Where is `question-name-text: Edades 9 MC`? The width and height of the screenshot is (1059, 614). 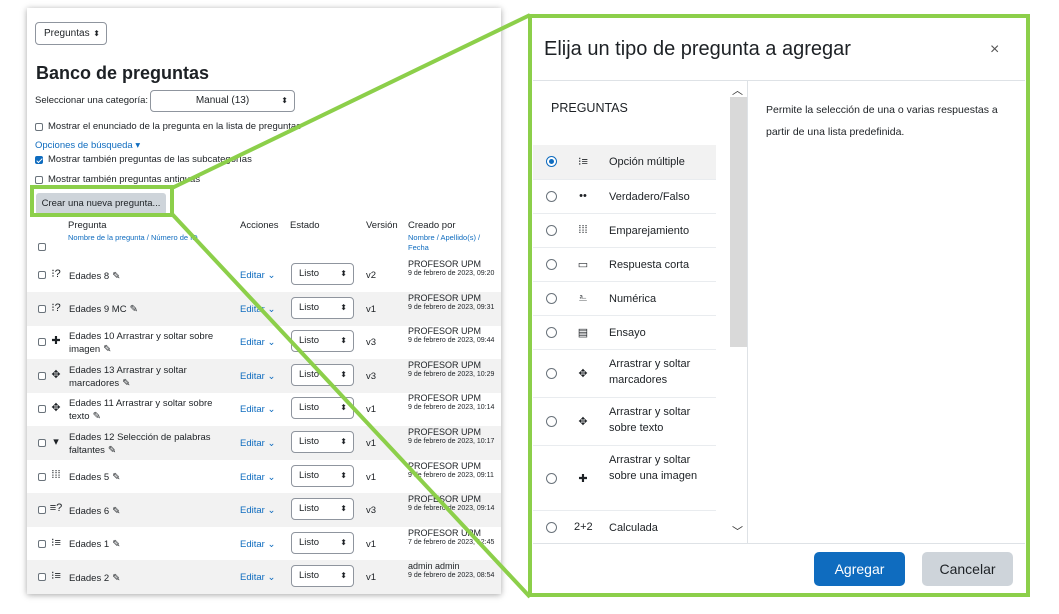
question-name-text: Edades 9 MC is located at coordinates (98, 310).